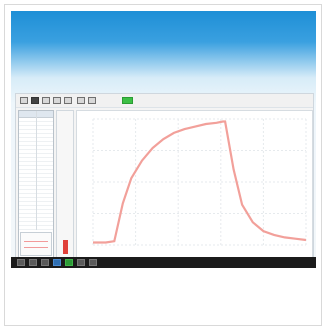 This screenshot has width=327, height=329. I want to click on data-table-panel, so click(36, 184).